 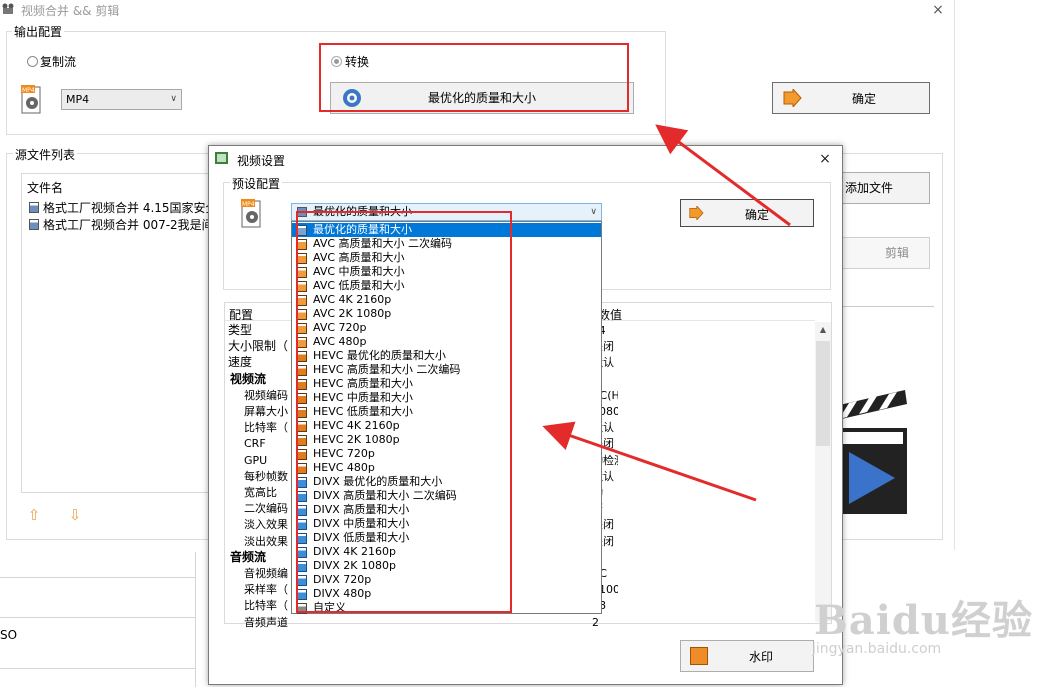 What do you see at coordinates (757, 215) in the screenshot?
I see `ok-button-dialog-label: 确定` at bounding box center [757, 215].